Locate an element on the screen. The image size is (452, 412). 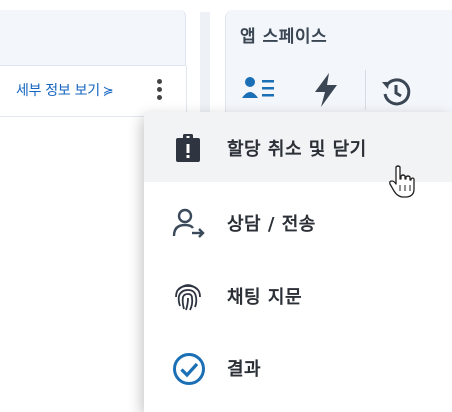
menu-item-label: 결과 is located at coordinates (244, 369).